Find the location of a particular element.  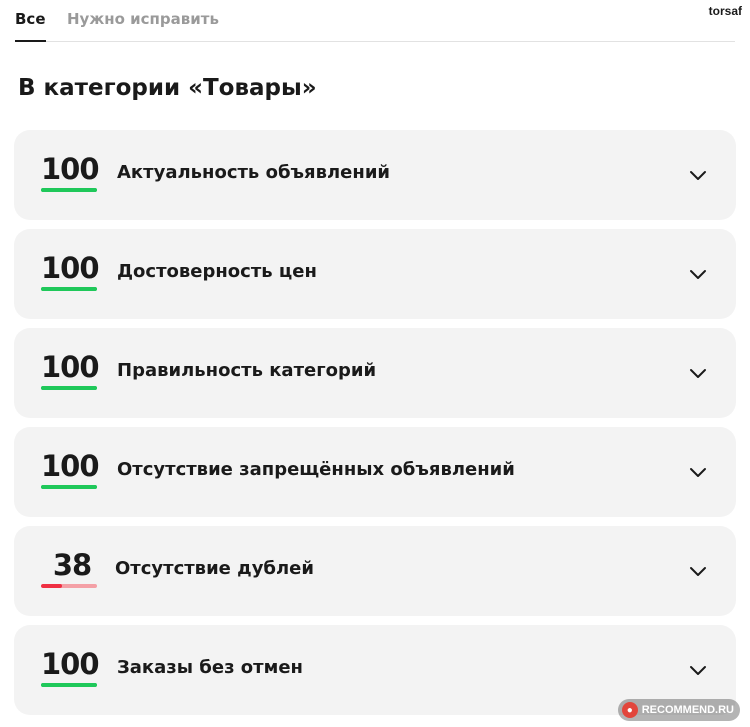

watermark-text: RECOMMEND.RU is located at coordinates (687, 710).